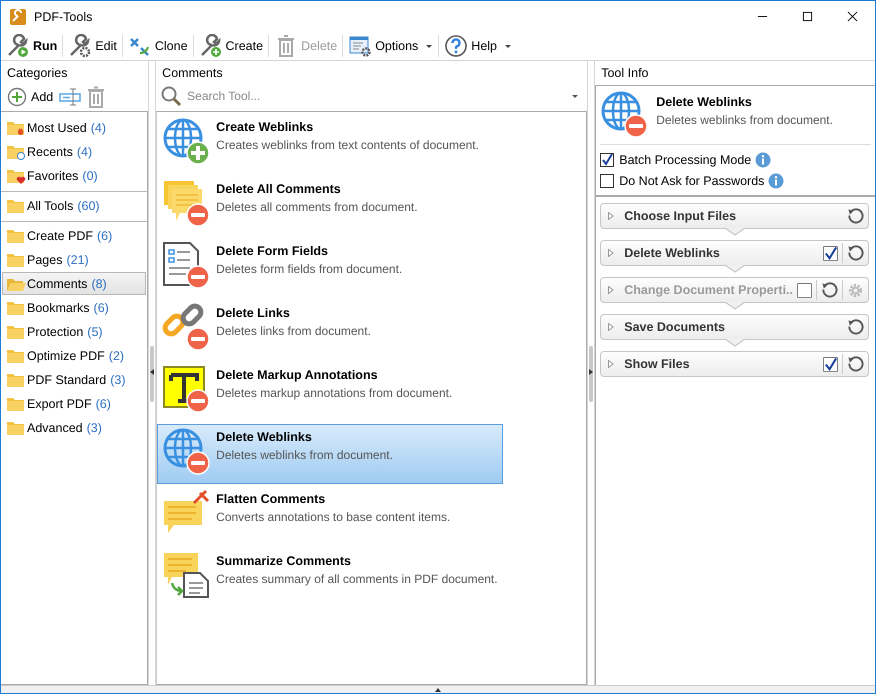  I want to click on help-icon, so click(456, 46).